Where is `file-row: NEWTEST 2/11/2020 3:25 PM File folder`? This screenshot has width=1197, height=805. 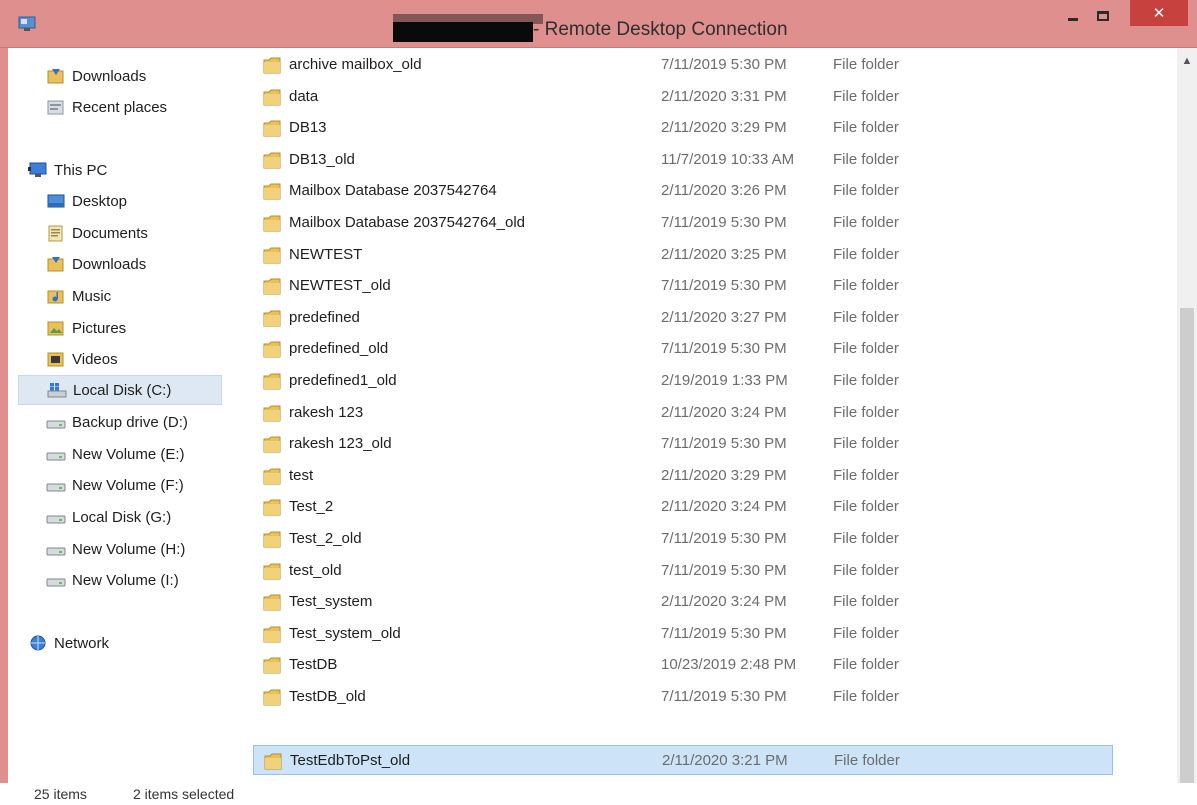
file-row: NEWTEST 2/11/2020 3:25 PM File folder is located at coordinates (683, 255).